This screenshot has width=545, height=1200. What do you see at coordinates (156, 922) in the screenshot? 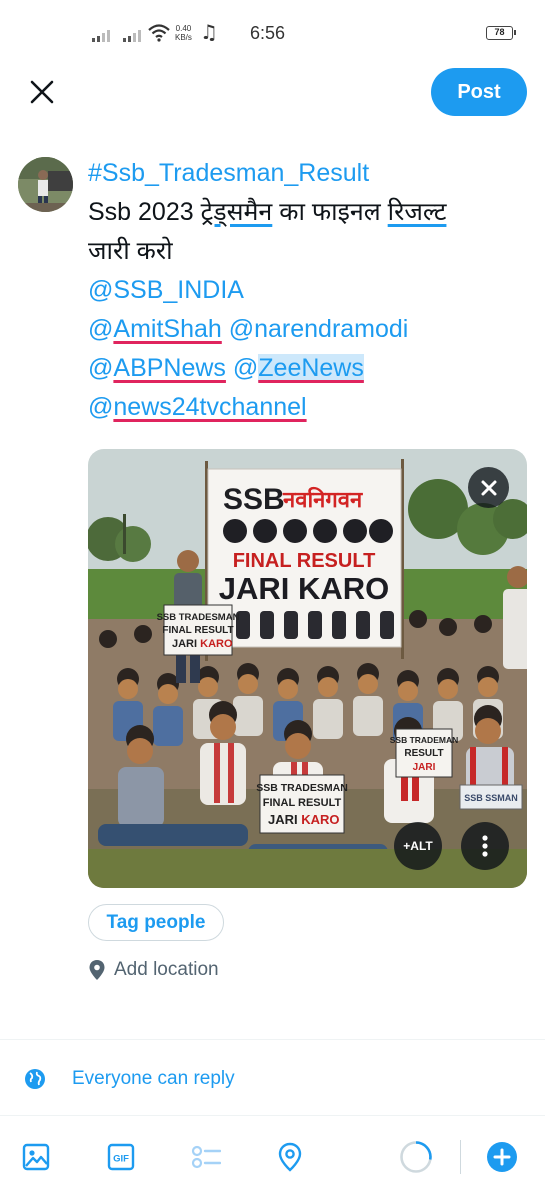
I see `tag-people-button: Tag people` at bounding box center [156, 922].